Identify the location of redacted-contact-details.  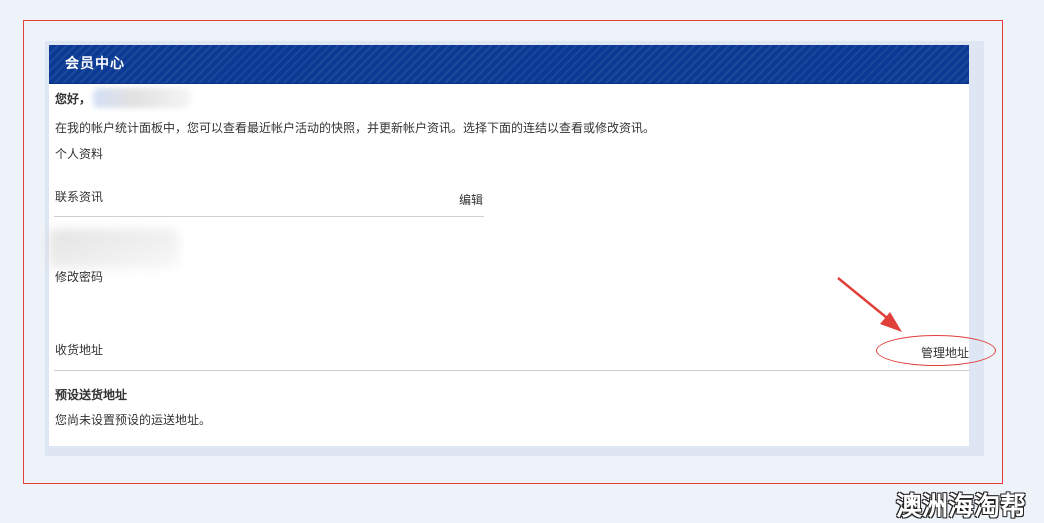
(114, 249).